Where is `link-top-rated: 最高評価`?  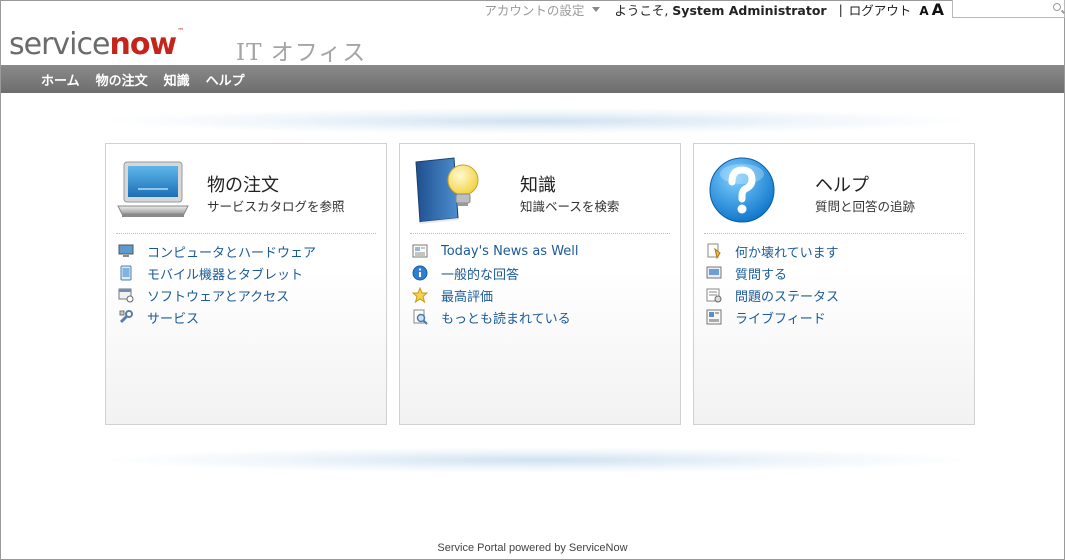 link-top-rated: 最高評価 is located at coordinates (467, 295).